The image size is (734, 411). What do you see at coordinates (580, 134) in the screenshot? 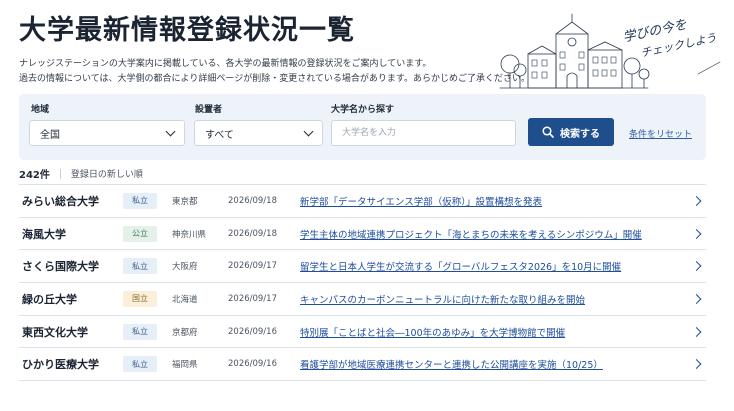
I see `search-button-label: 検索する` at bounding box center [580, 134].